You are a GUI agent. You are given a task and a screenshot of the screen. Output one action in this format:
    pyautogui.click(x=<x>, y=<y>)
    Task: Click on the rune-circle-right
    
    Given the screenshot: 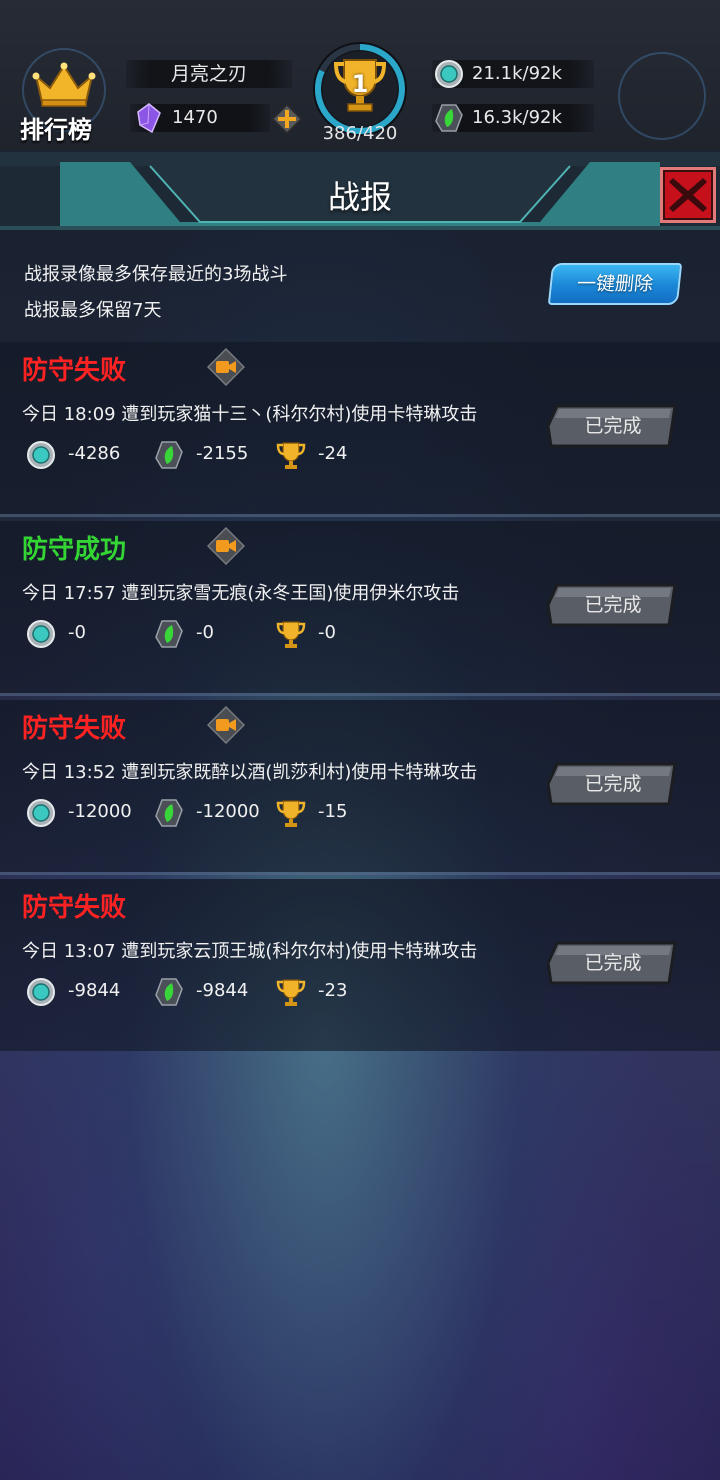 What is the action you would take?
    pyautogui.click(x=662, y=96)
    